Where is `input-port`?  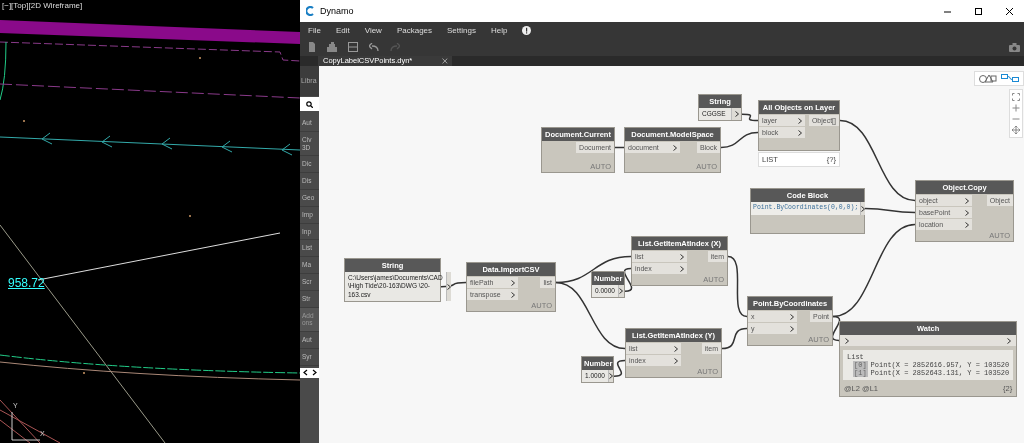 input-port is located at coordinates (847, 340).